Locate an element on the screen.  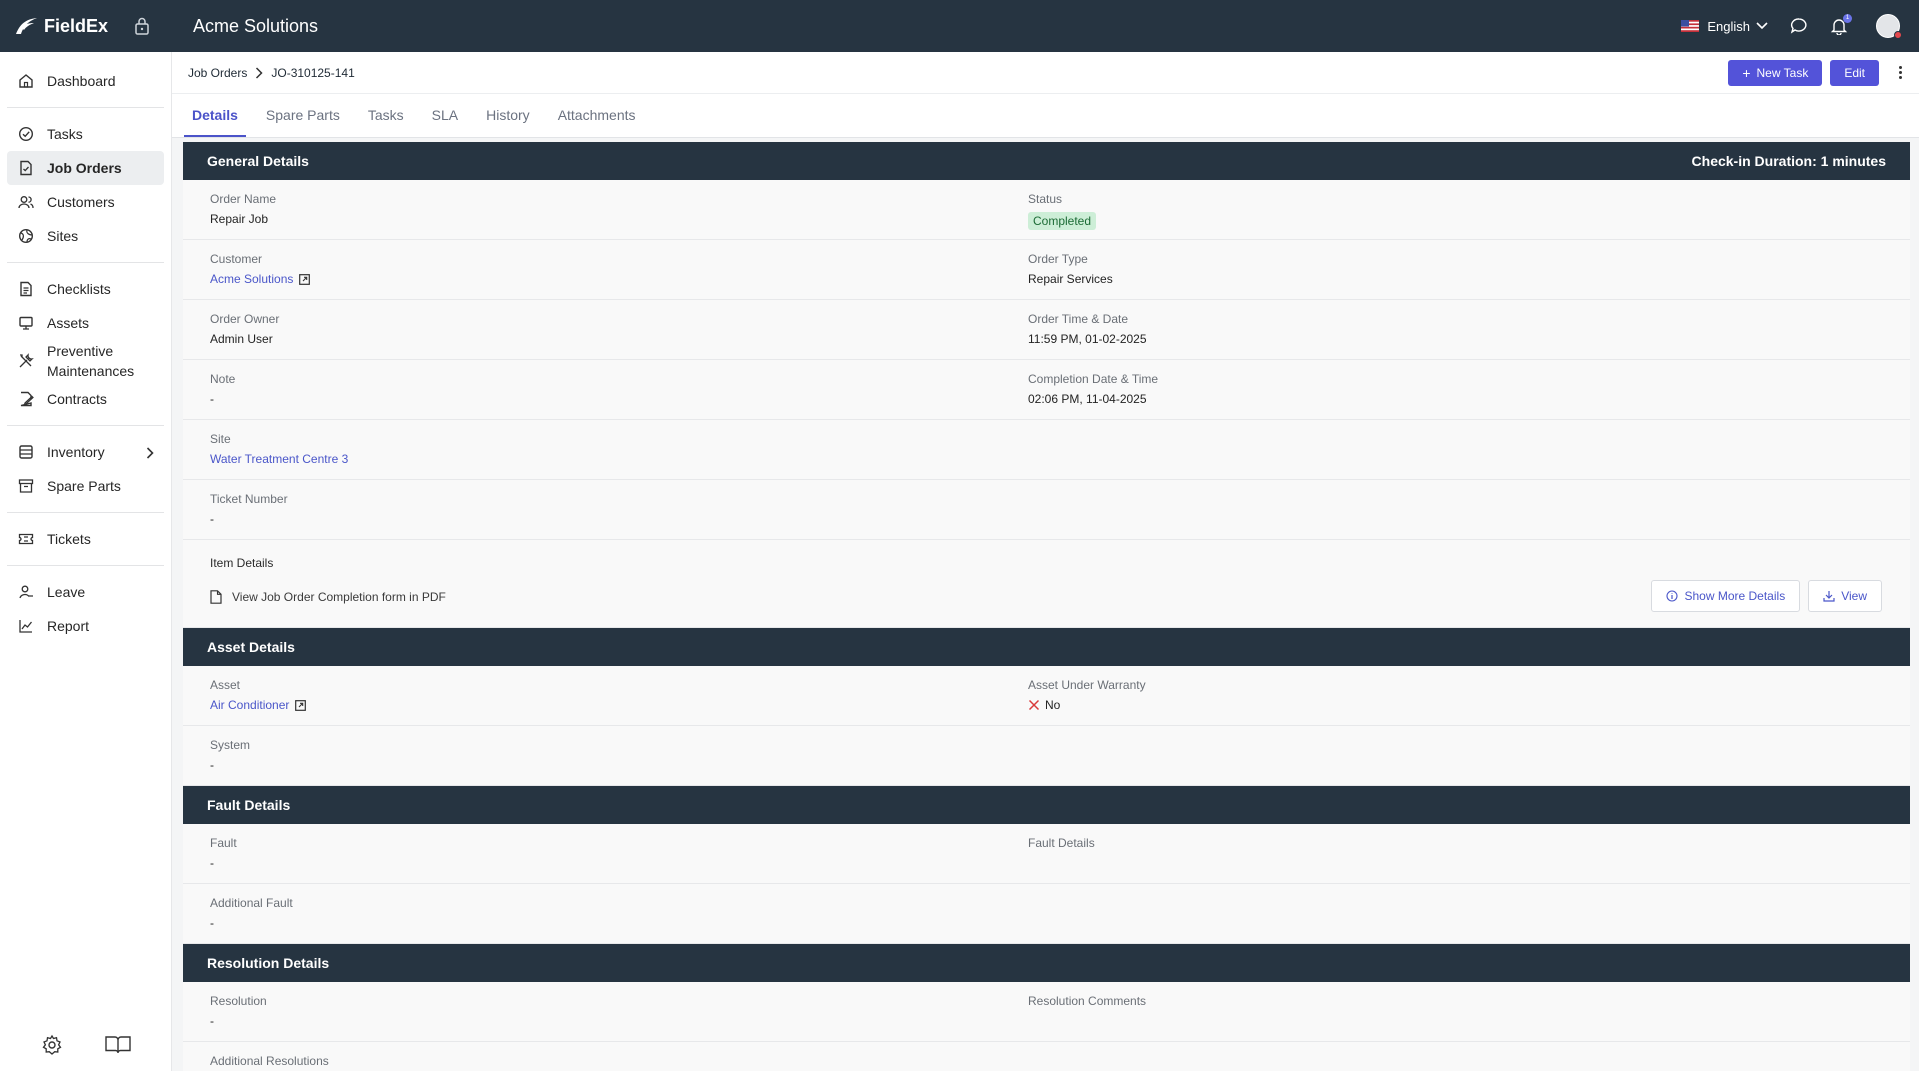
sidebar-item-label: Tasks is located at coordinates (65, 134).